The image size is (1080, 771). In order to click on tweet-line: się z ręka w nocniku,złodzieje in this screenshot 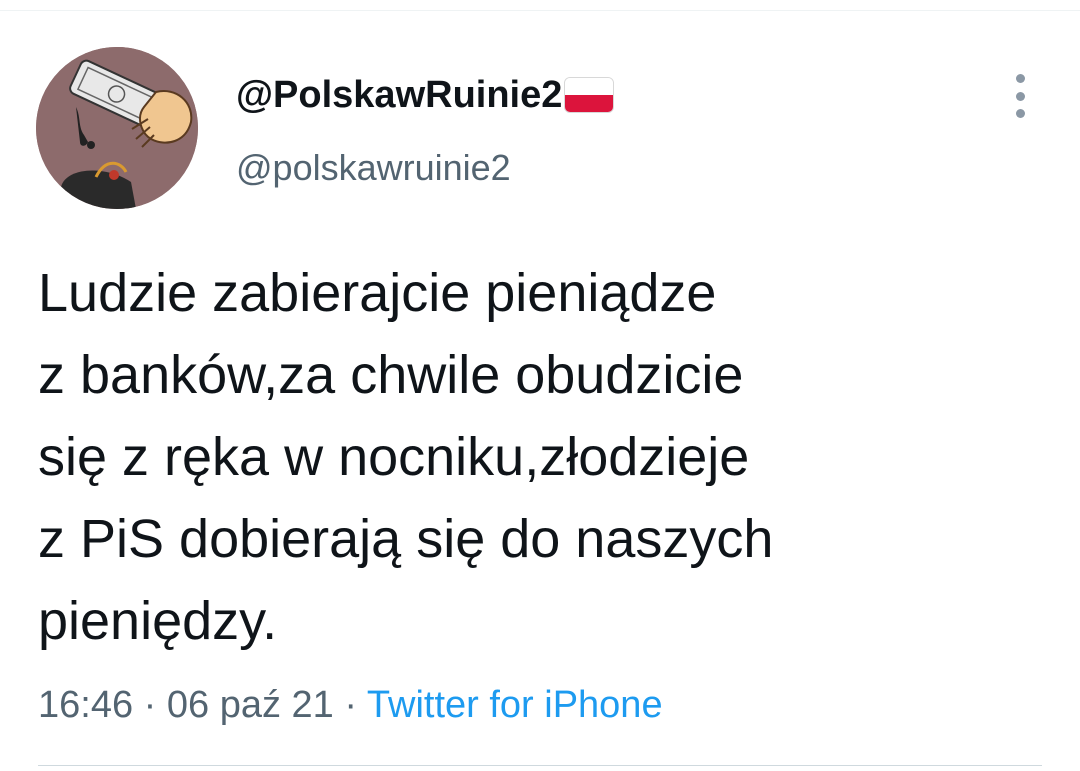, I will do `click(394, 457)`.